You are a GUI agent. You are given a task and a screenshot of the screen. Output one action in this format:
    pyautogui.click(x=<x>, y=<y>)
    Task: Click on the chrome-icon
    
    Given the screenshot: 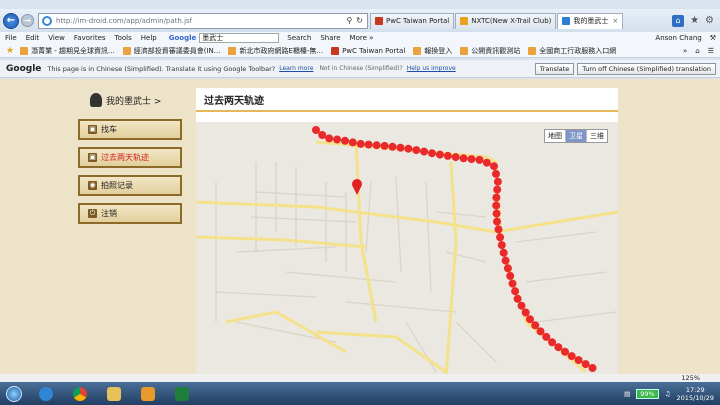 What is the action you would take?
    pyautogui.click(x=80, y=393)
    